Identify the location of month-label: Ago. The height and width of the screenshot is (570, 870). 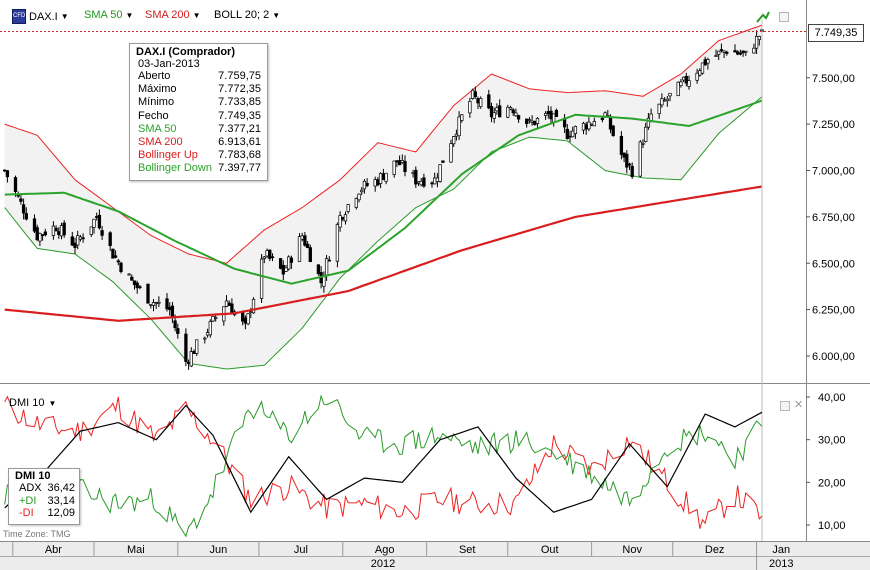
(385, 550).